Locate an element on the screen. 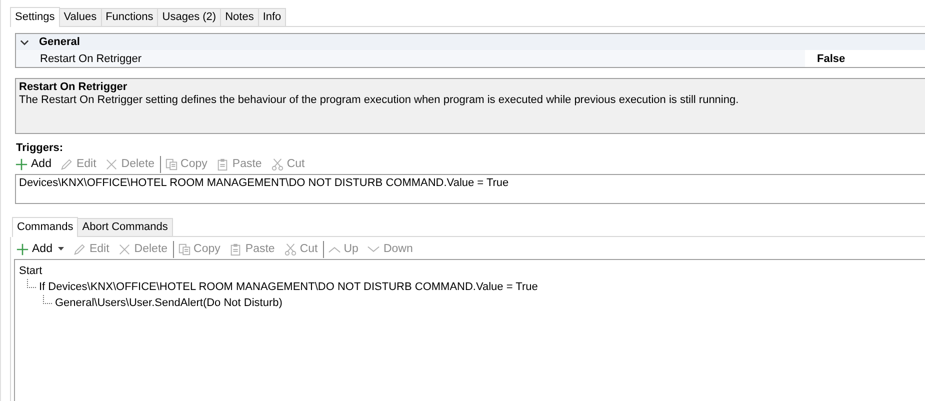 This screenshot has height=401, width=925. group-title: General is located at coordinates (59, 42).